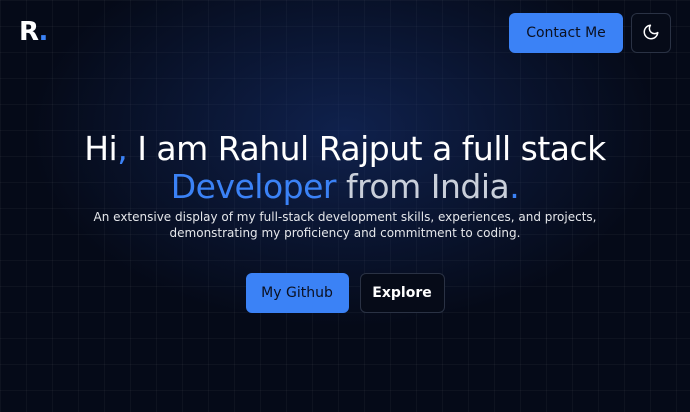 The image size is (690, 412). Describe the element at coordinates (122, 148) in the screenshot. I see `headline-comma: ,` at that location.